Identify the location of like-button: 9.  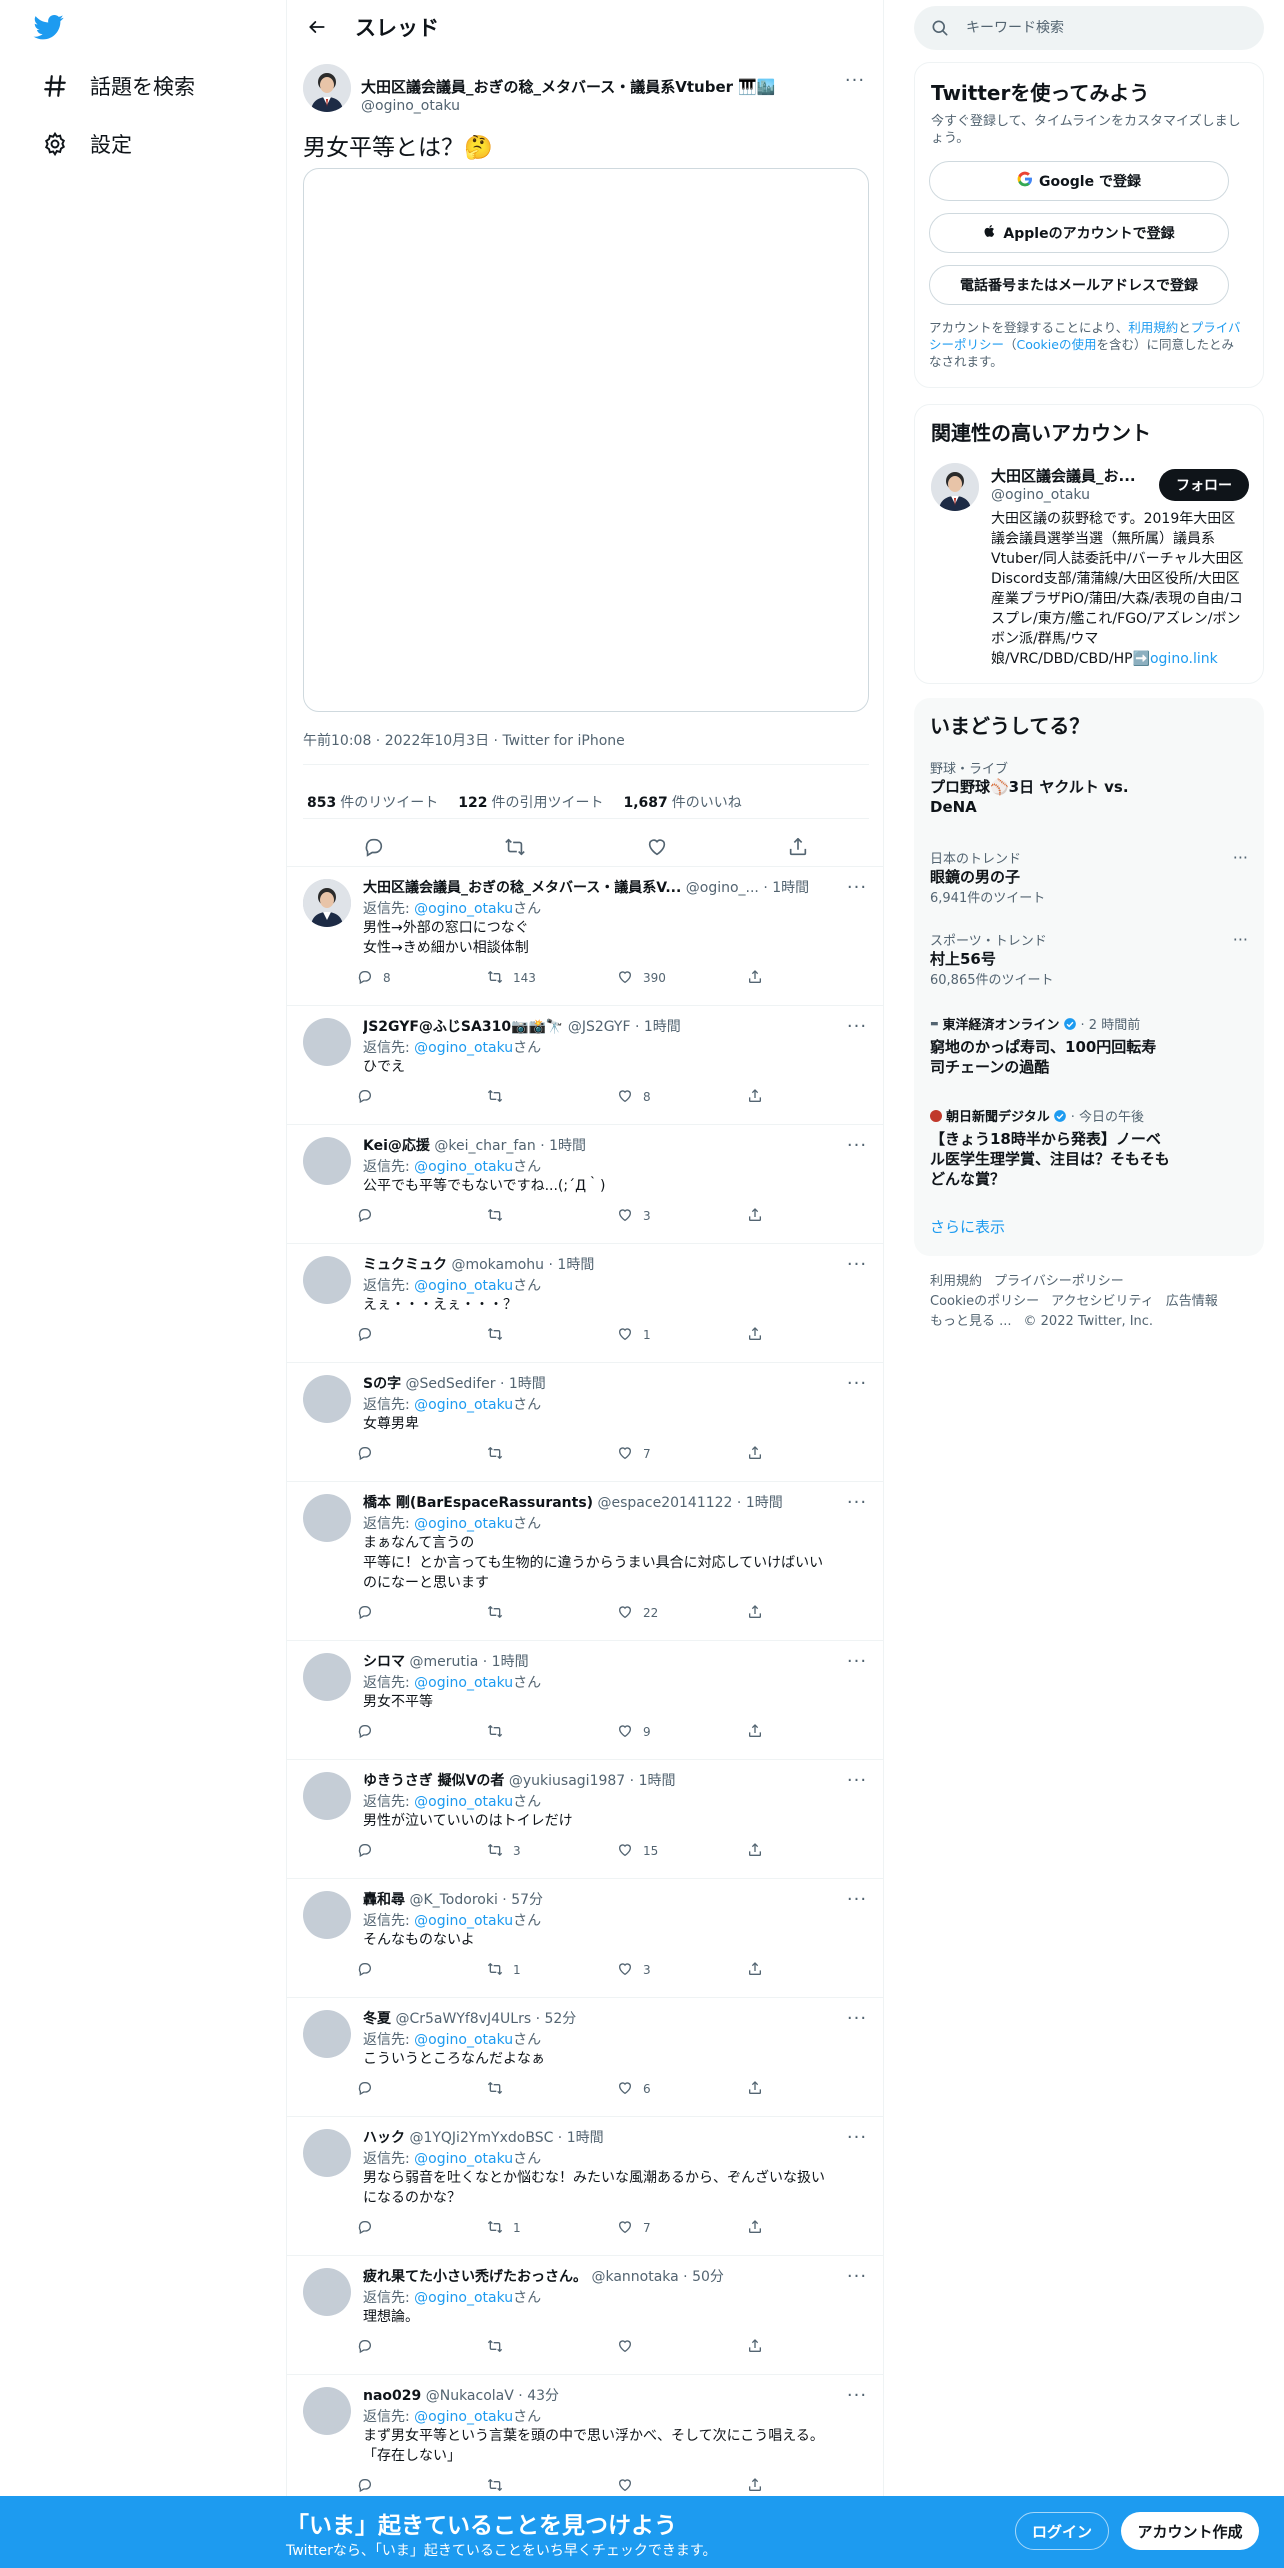
(682, 1732).